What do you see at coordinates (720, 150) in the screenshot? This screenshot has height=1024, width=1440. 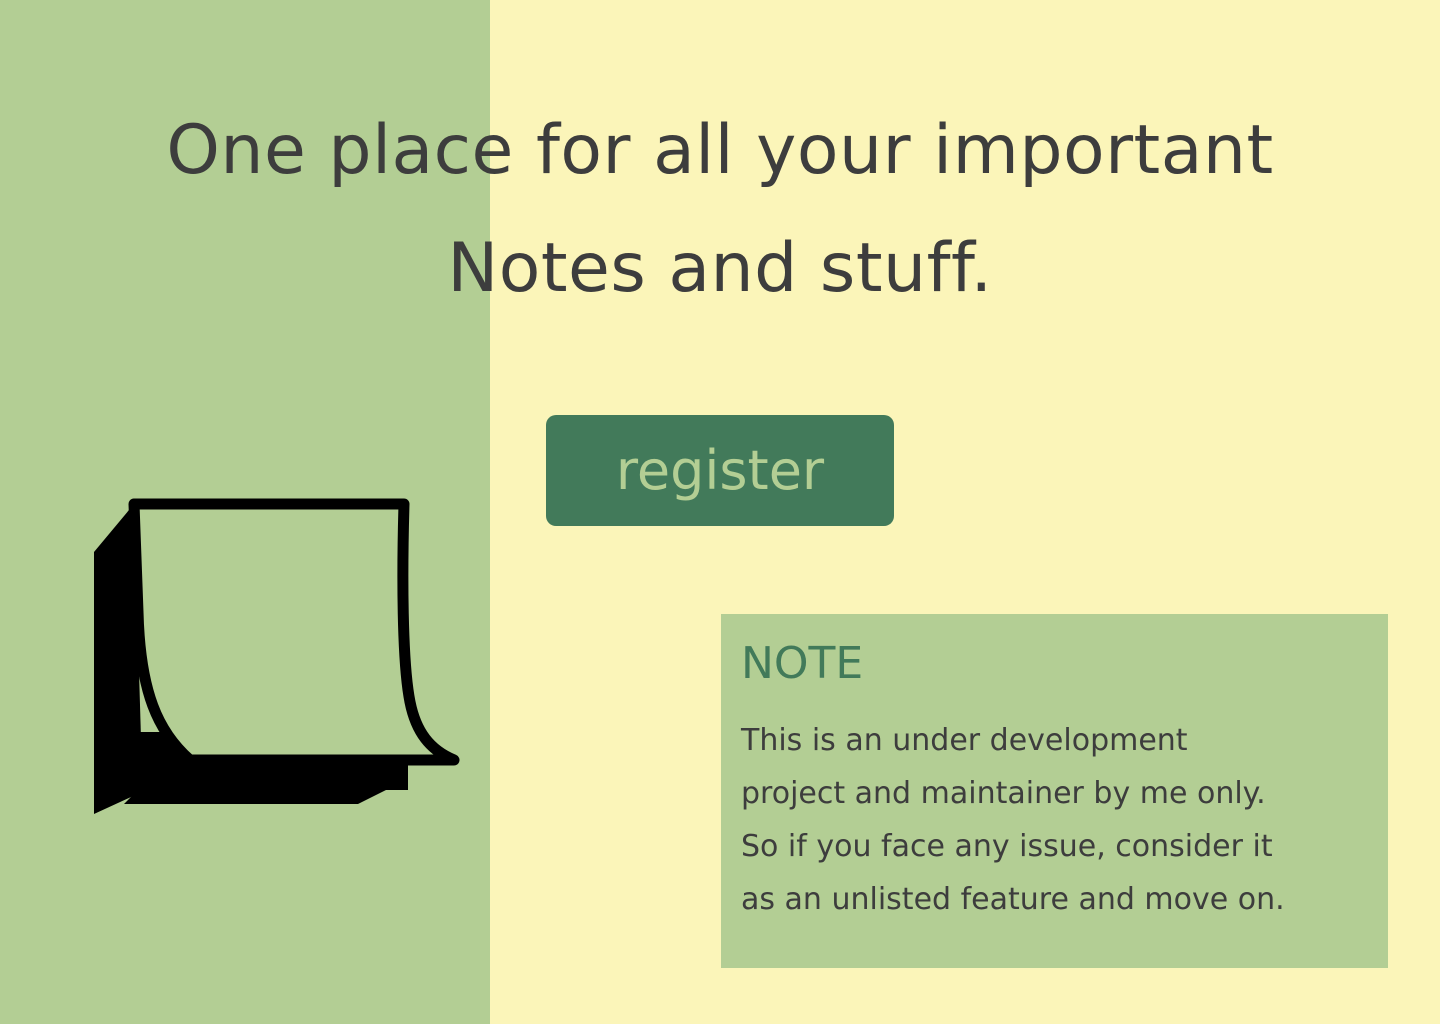 I see `hero-headline-line-1: One place for all your important` at bounding box center [720, 150].